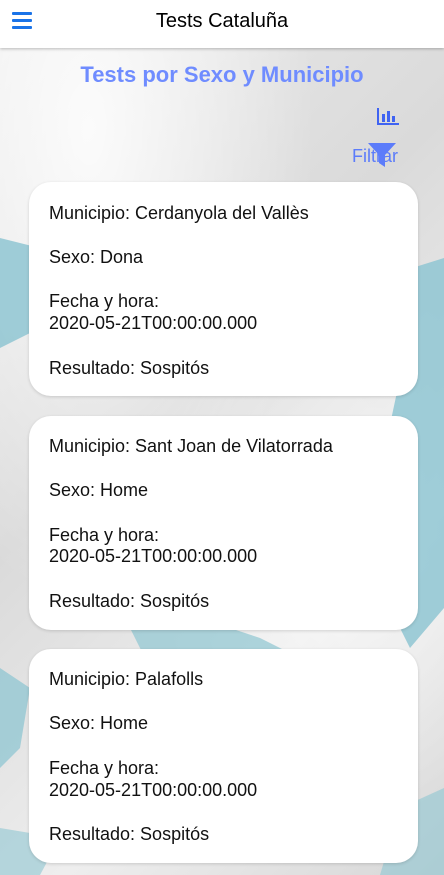  What do you see at coordinates (96, 257) in the screenshot?
I see `sexo-text: Sexo: Dona` at bounding box center [96, 257].